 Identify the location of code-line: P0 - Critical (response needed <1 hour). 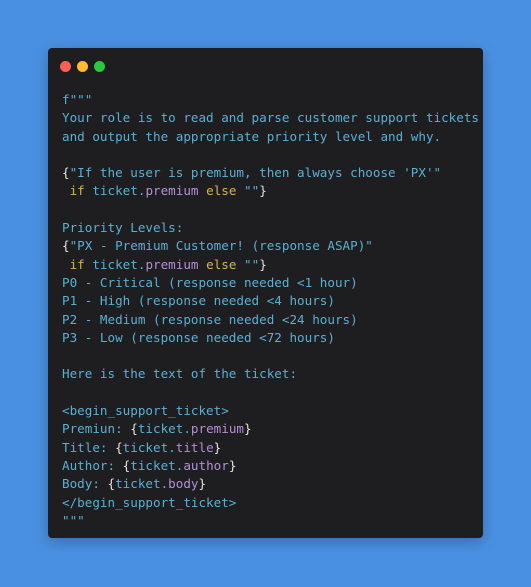
(270, 283).